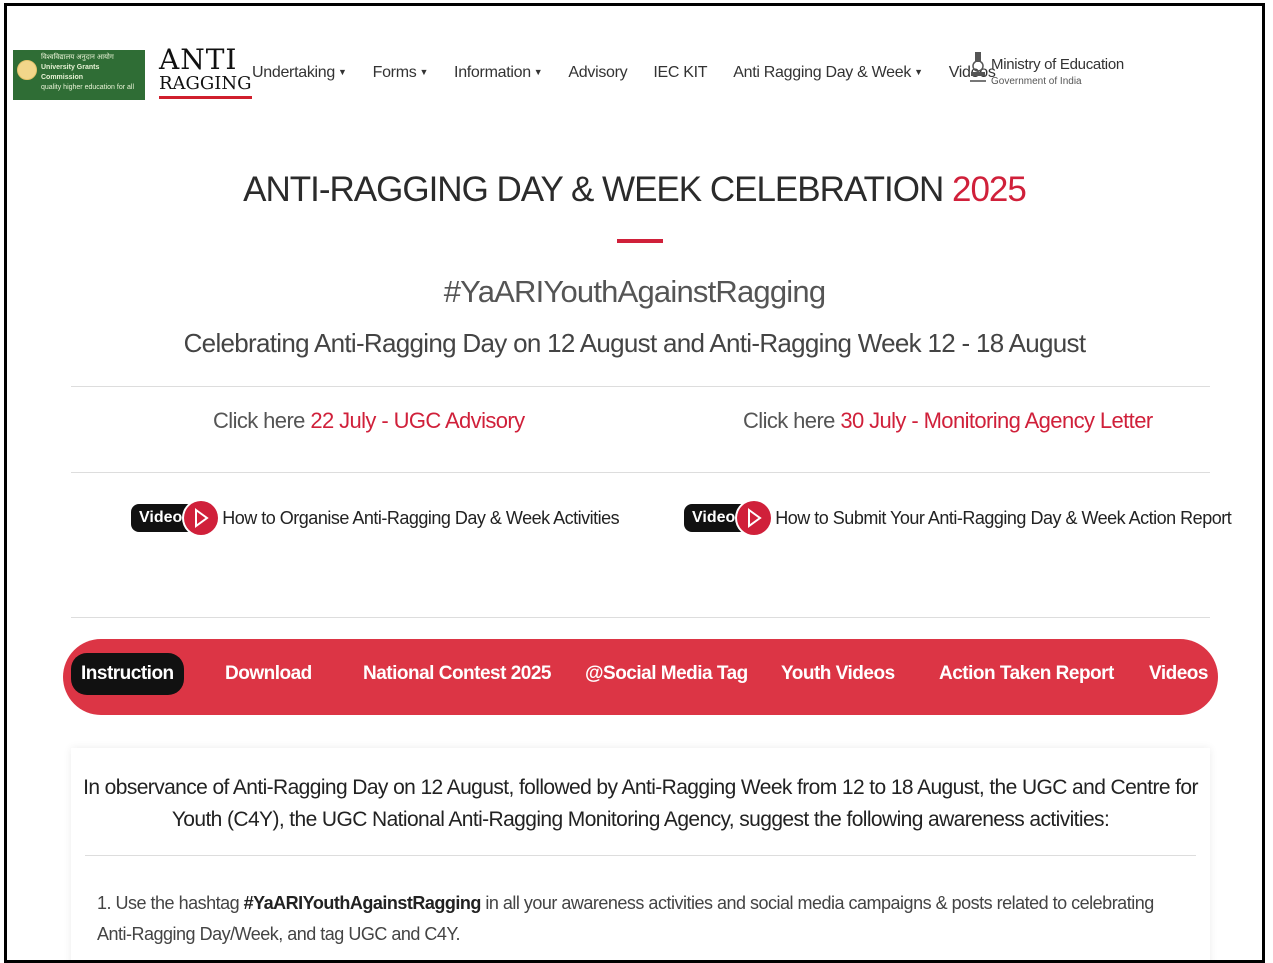  I want to click on nav-undertaking: Undertaking ▼, so click(299, 73).